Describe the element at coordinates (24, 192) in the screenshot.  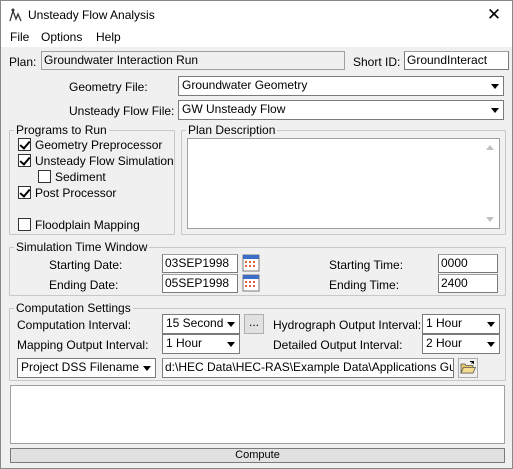
I see `post-processor-checkbox` at that location.